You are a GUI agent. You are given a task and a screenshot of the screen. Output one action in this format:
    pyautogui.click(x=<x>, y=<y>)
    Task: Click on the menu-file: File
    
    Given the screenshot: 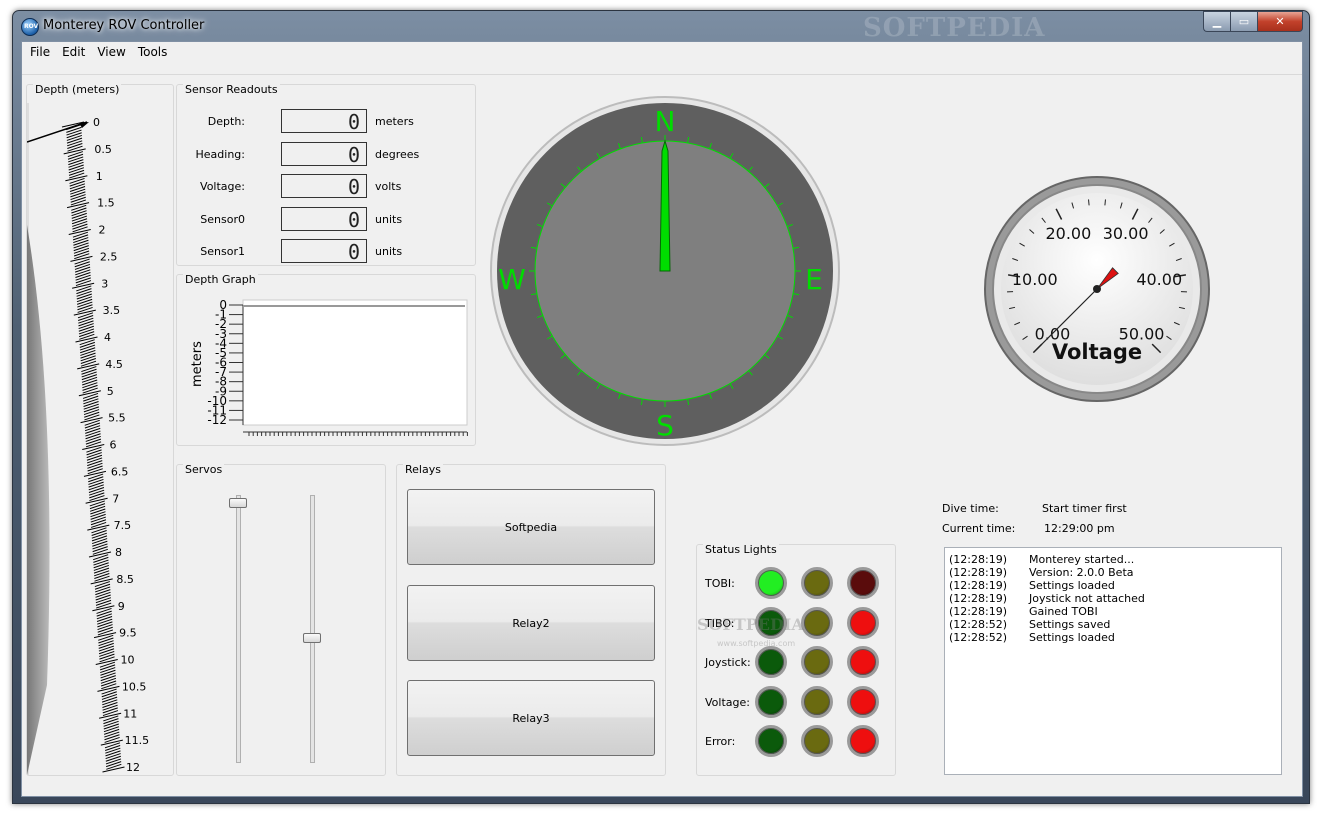 What is the action you would take?
    pyautogui.click(x=42, y=53)
    